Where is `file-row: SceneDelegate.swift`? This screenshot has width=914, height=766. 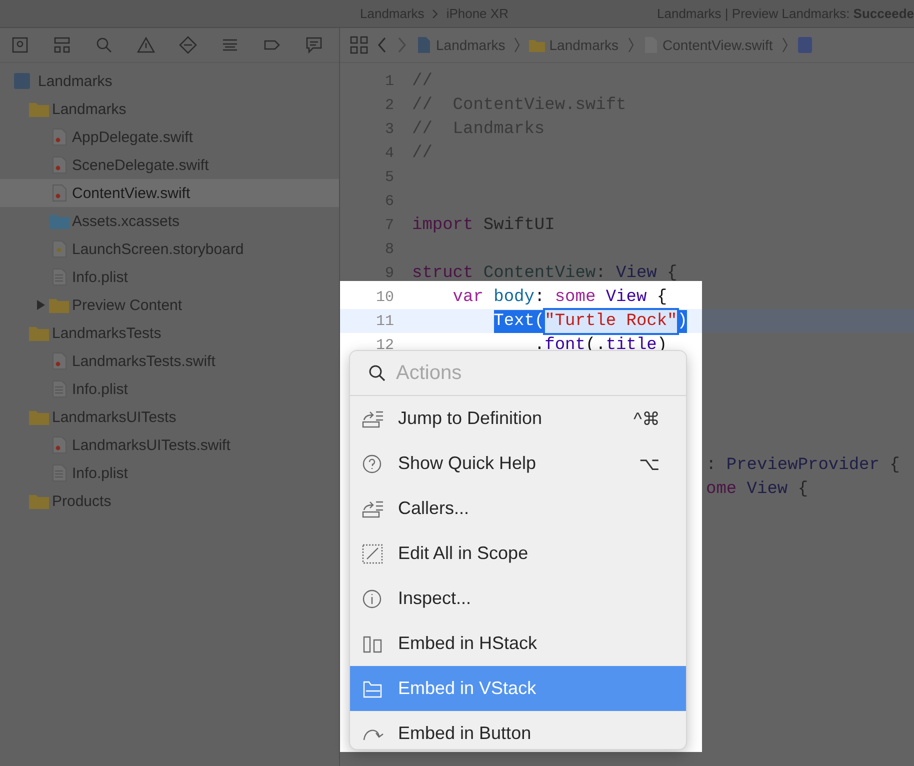 file-row: SceneDelegate.swift is located at coordinates (169, 165).